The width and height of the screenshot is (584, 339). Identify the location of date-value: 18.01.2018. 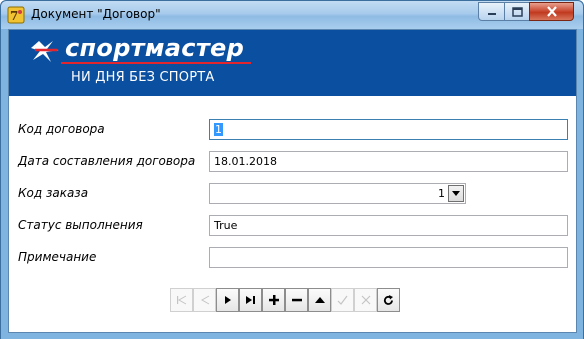
(245, 161).